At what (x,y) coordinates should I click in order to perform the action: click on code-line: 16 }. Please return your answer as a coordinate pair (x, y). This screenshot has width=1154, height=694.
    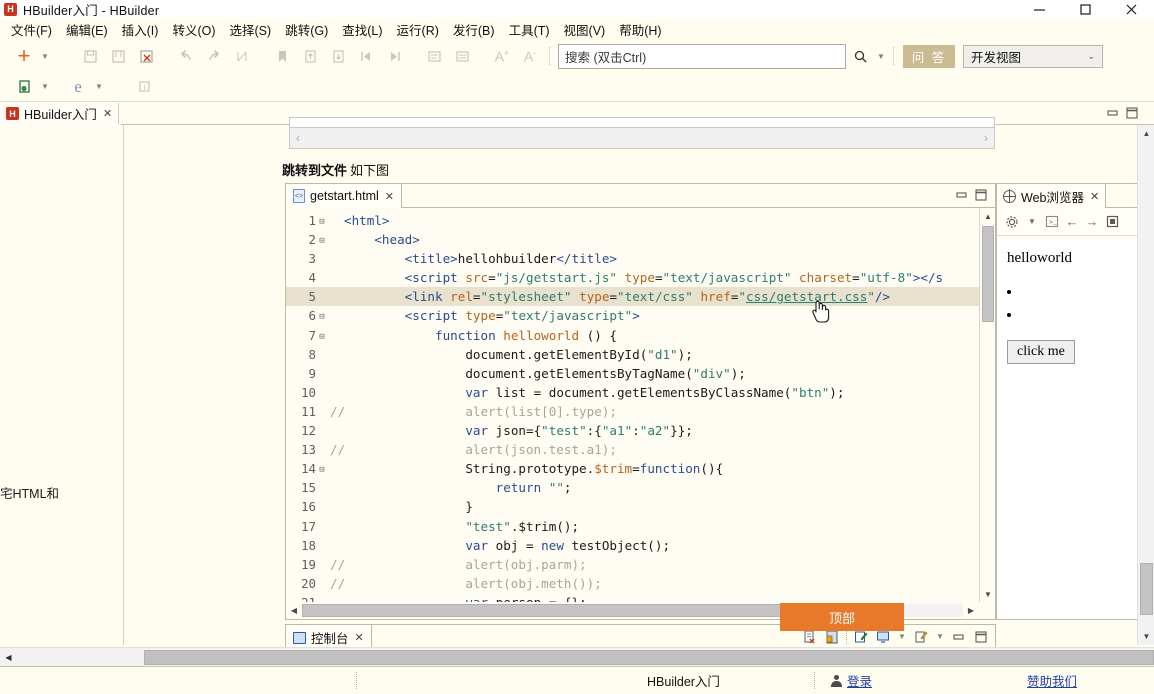
    Looking at the image, I should click on (640, 506).